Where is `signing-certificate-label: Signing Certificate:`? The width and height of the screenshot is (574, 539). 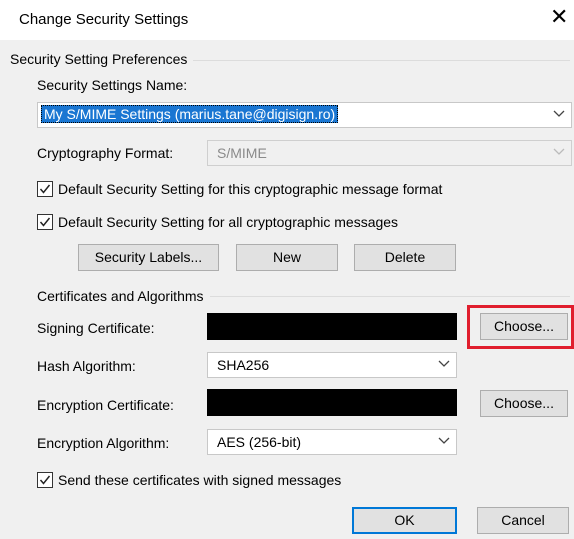 signing-certificate-label: Signing Certificate: is located at coordinates (96, 328).